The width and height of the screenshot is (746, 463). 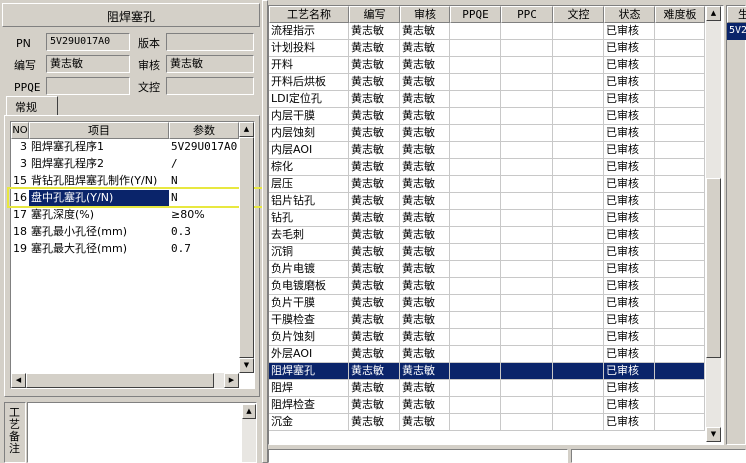 What do you see at coordinates (487, 235) in the screenshot?
I see `table-row: 去毛刺 黄志敏 黄志敏 已审核` at bounding box center [487, 235].